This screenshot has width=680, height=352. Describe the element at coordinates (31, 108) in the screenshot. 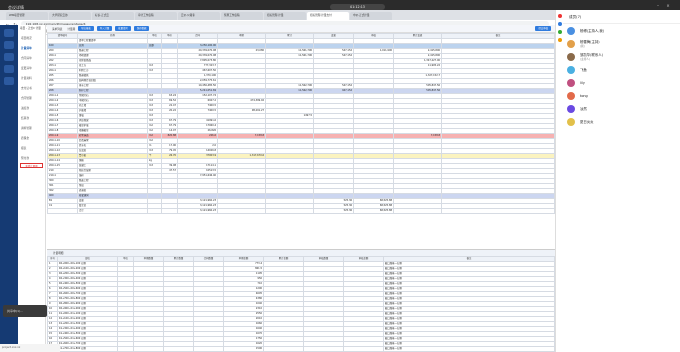

I see `sidebar-item: 进度款` at that location.